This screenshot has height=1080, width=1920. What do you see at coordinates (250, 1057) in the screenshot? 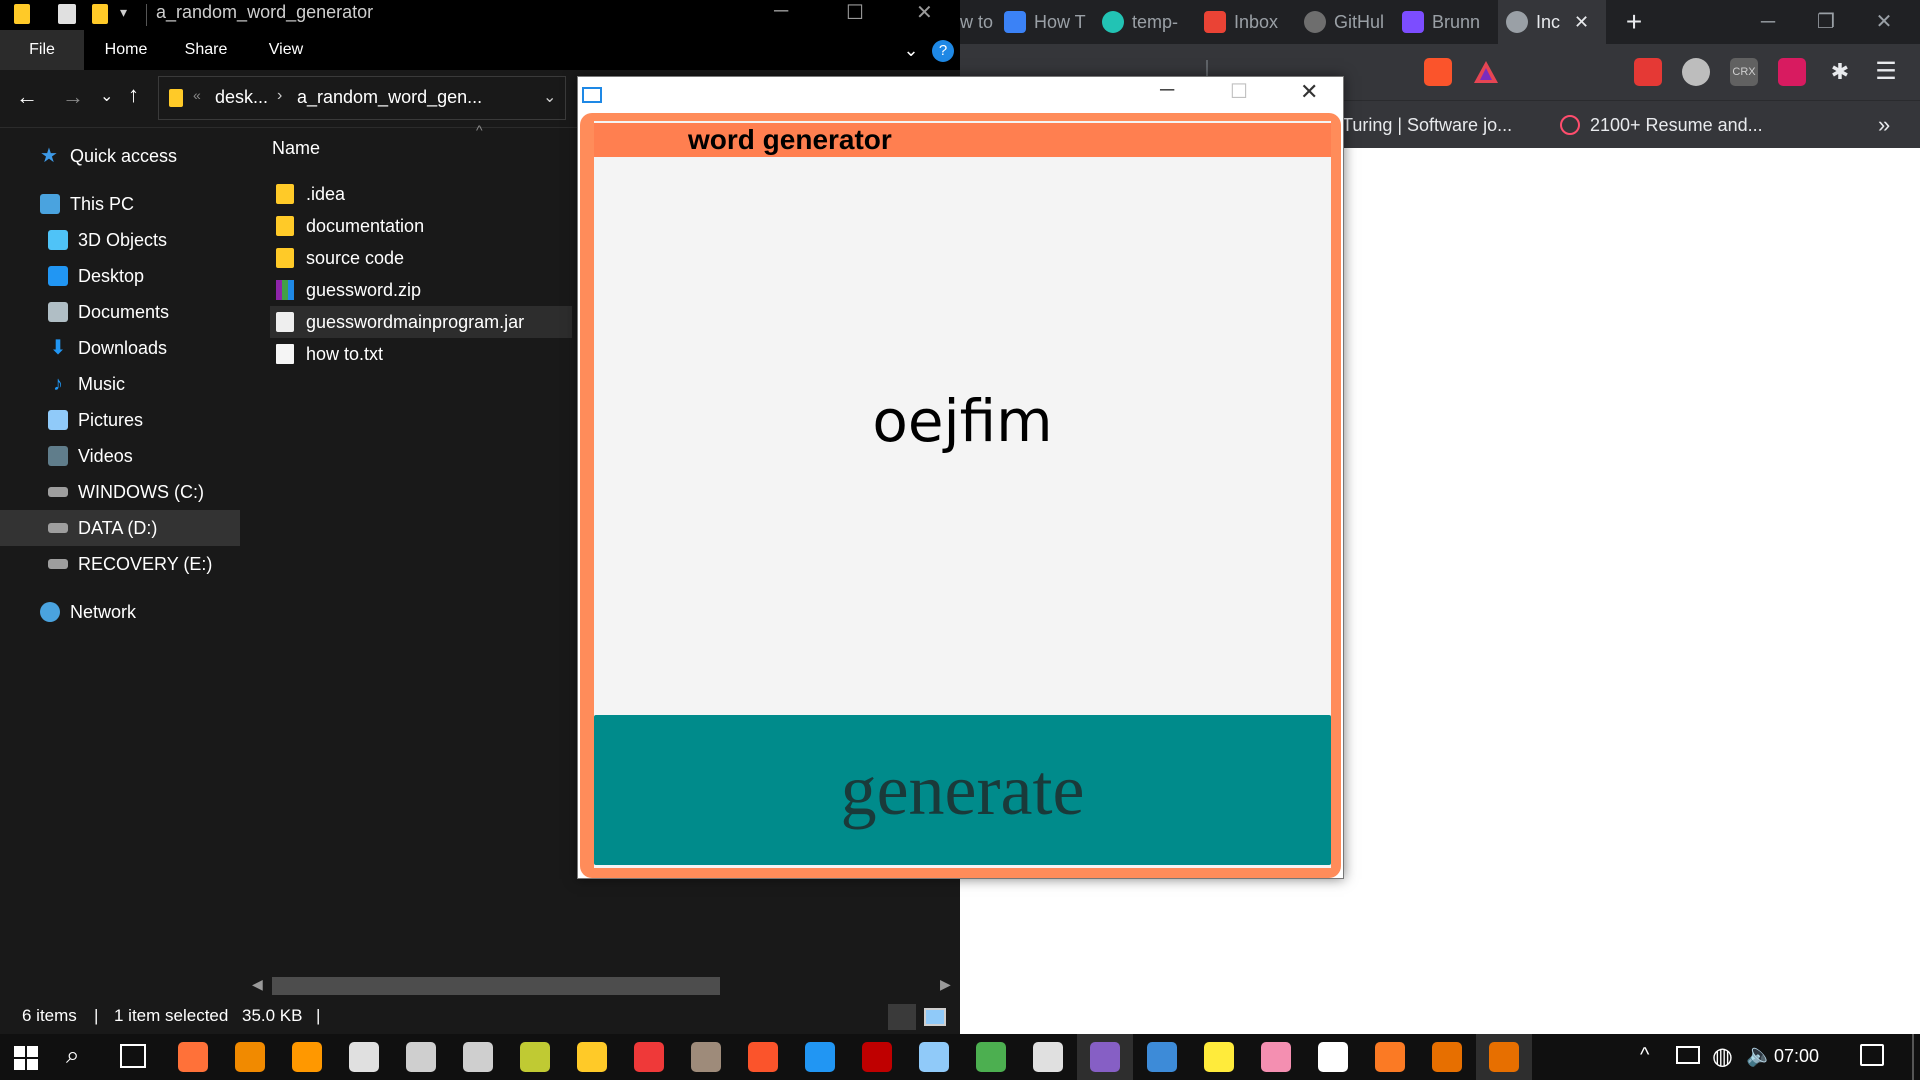
I see `vlc-icon` at bounding box center [250, 1057].